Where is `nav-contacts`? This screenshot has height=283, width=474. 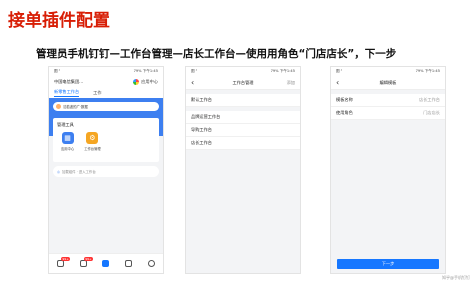
nav-contacts is located at coordinates (129, 263).